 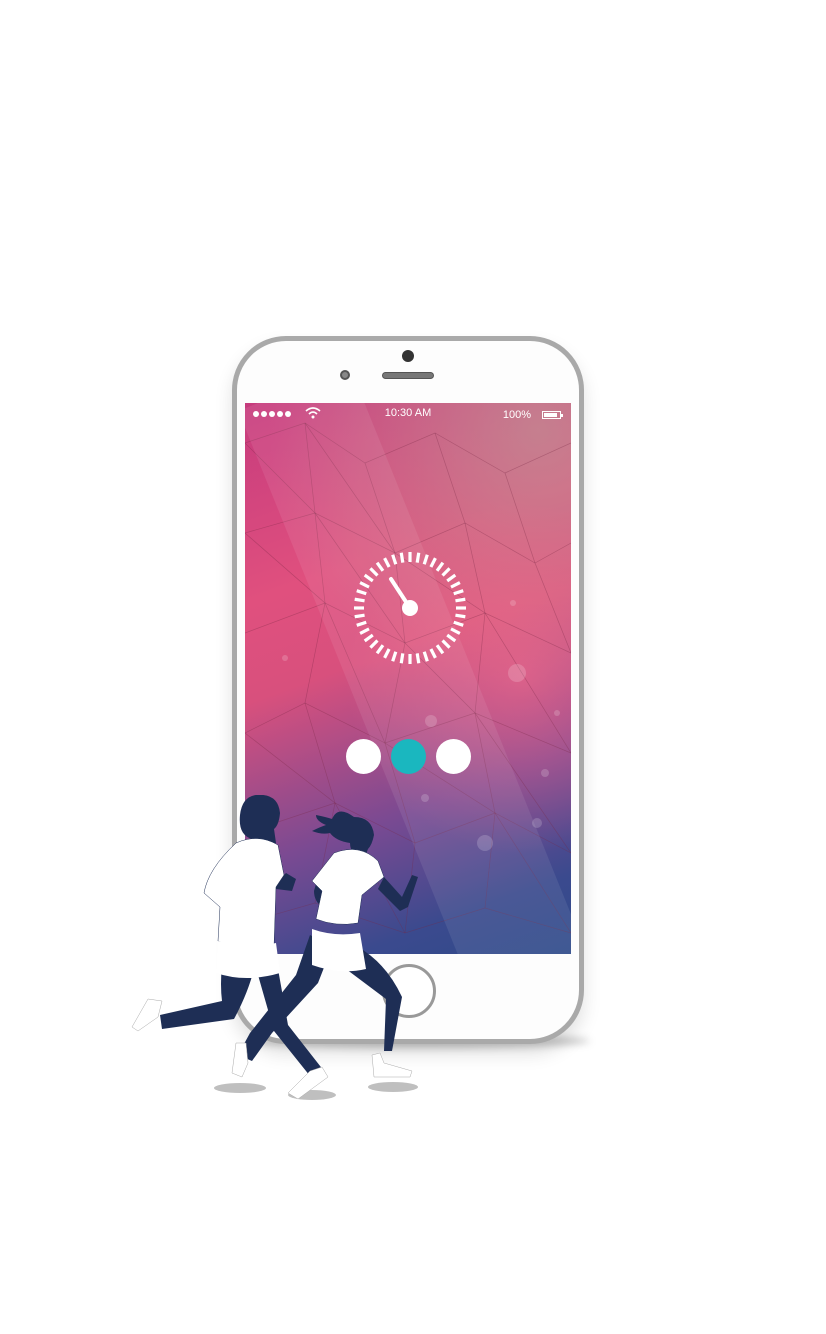 I want to click on stopwatch-icon, so click(x=410, y=608).